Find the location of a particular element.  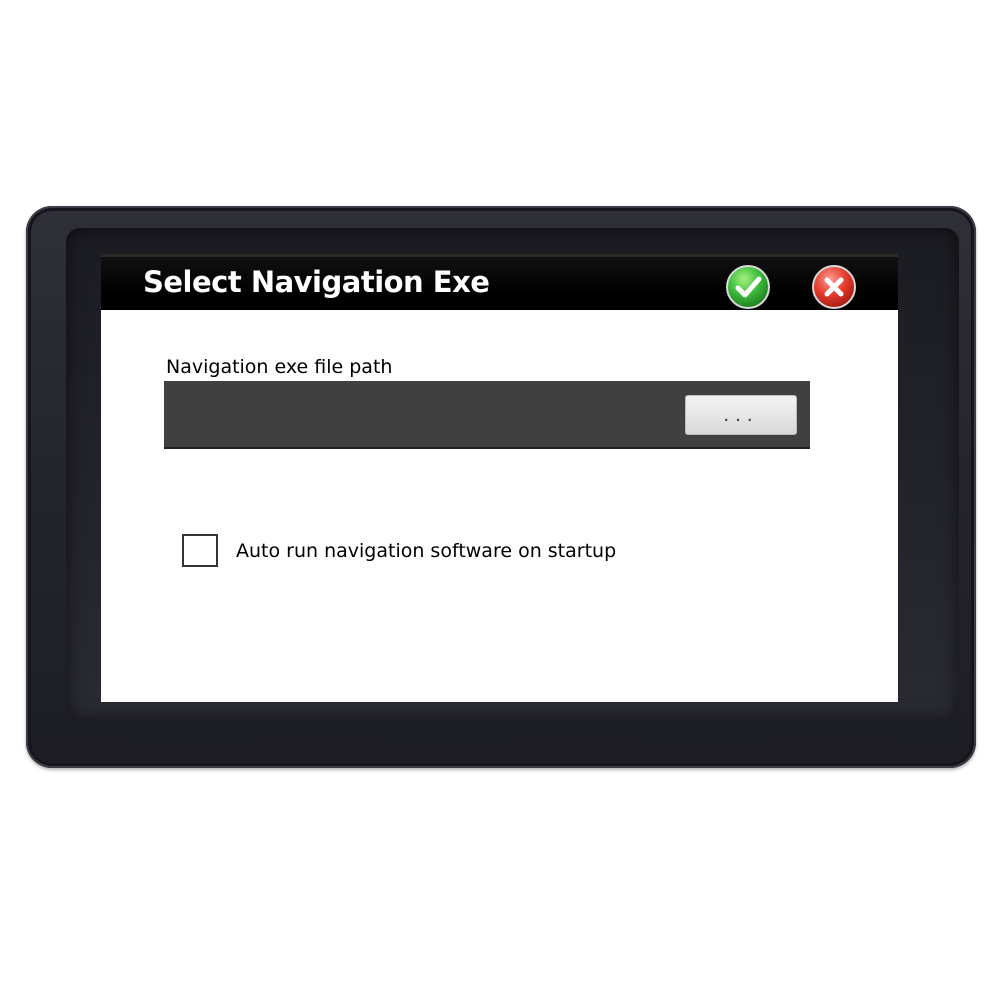

path-label: Navigation exe file path is located at coordinates (279, 367).